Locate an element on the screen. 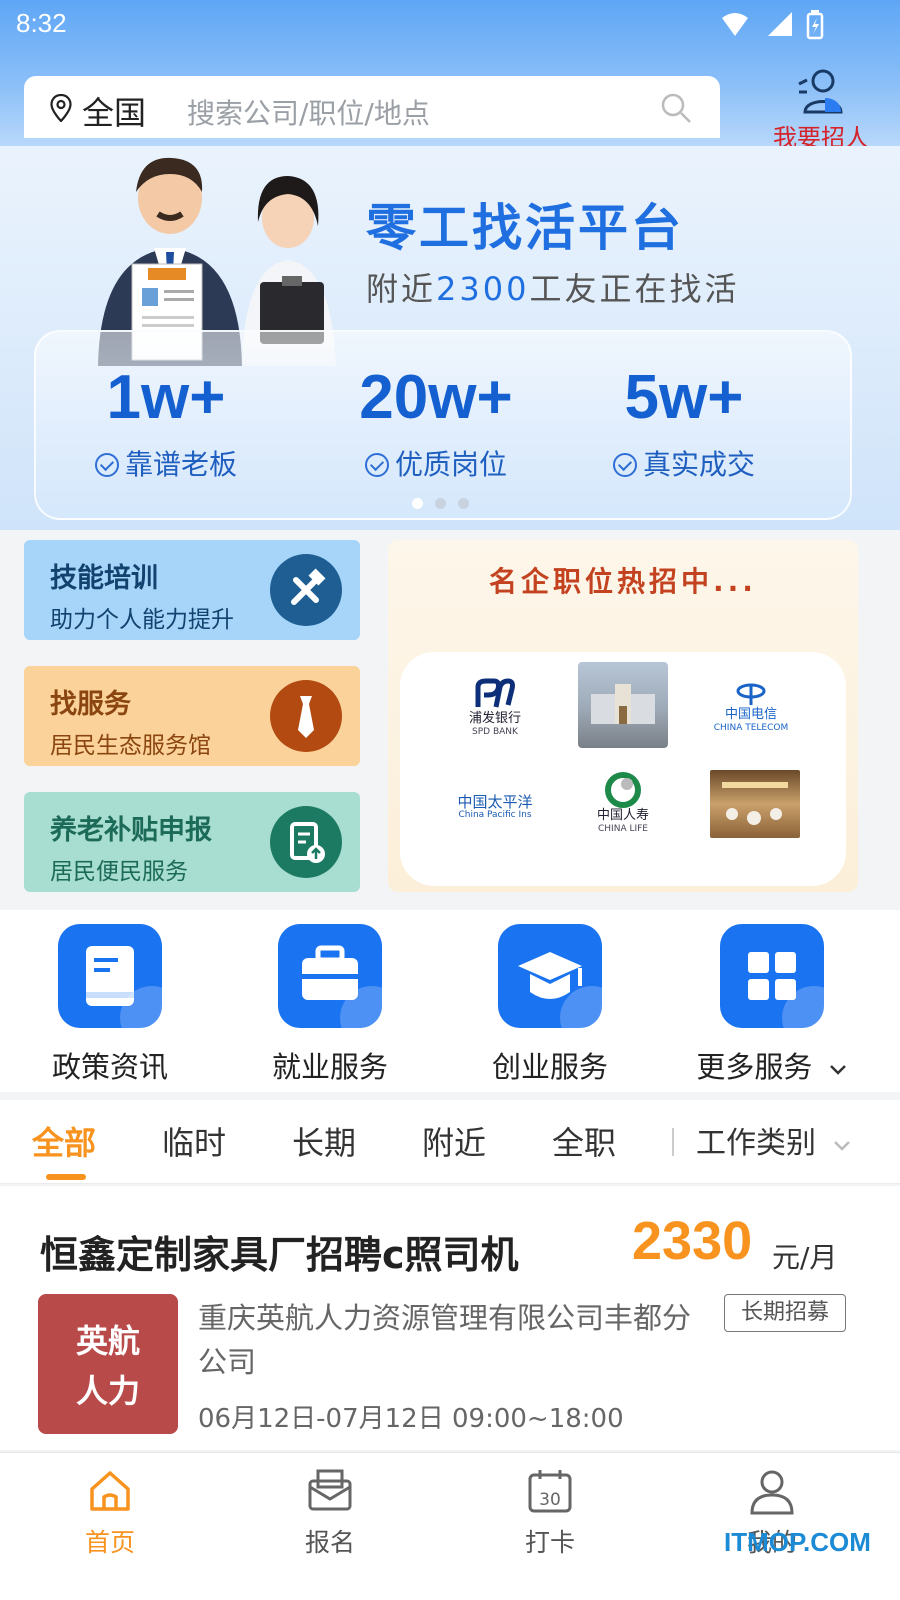 This screenshot has width=900, height=1600. tools-icon is located at coordinates (306, 590).